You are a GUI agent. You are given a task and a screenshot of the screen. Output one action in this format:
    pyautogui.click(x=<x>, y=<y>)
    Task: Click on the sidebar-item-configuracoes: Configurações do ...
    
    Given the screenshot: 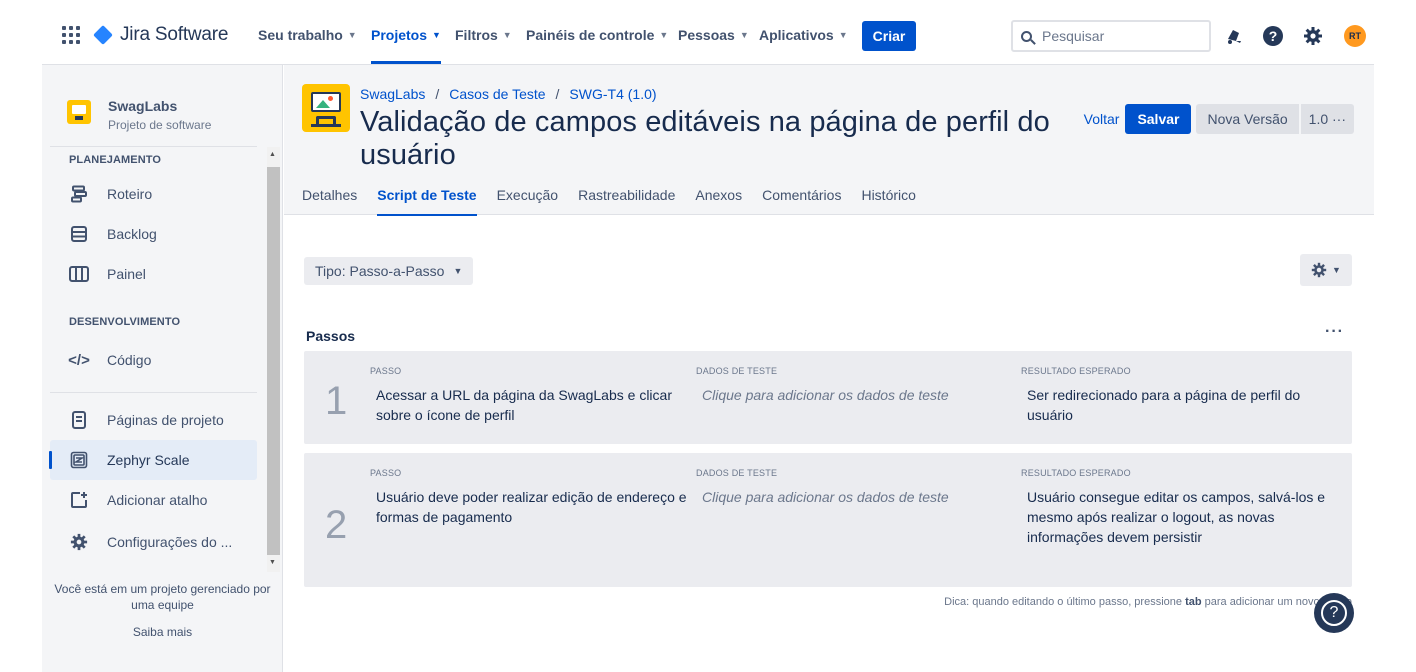 What is the action you would take?
    pyautogui.click(x=153, y=542)
    